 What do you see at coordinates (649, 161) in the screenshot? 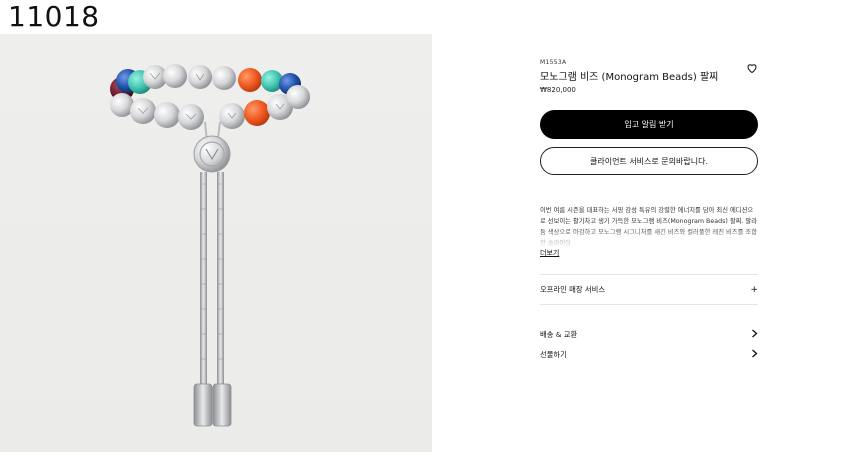
I see `contact-client-services-button: 클라이언트 서비스로 문의바랍니다.` at bounding box center [649, 161].